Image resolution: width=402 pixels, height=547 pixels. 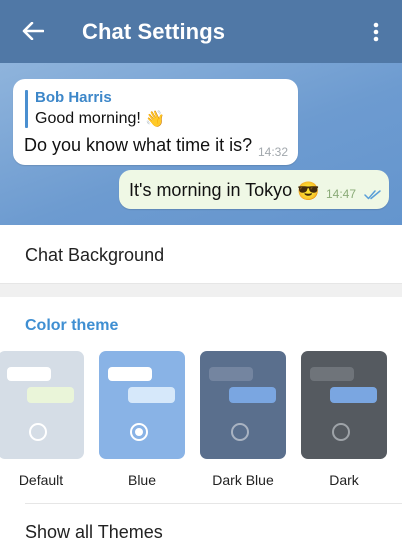 What do you see at coordinates (308, 190) in the screenshot?
I see `sunglasses-emoji: 😎` at bounding box center [308, 190].